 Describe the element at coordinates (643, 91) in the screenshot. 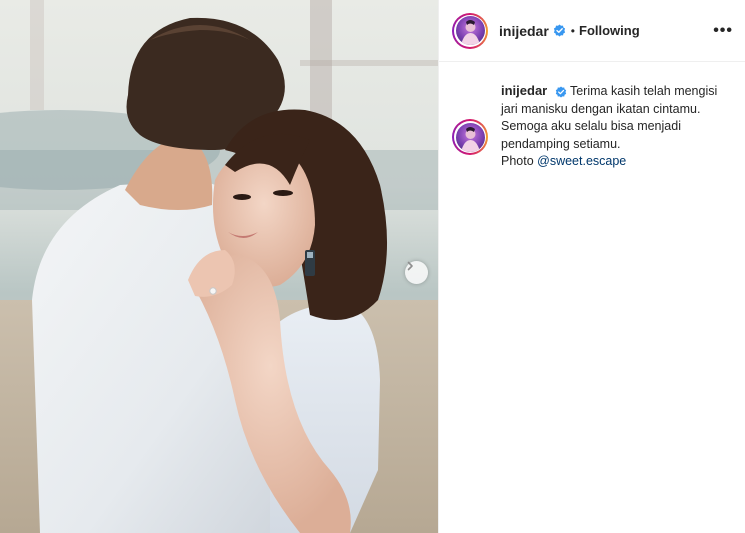

I see `caption-line-1: Terima kasih telah mengisi` at that location.